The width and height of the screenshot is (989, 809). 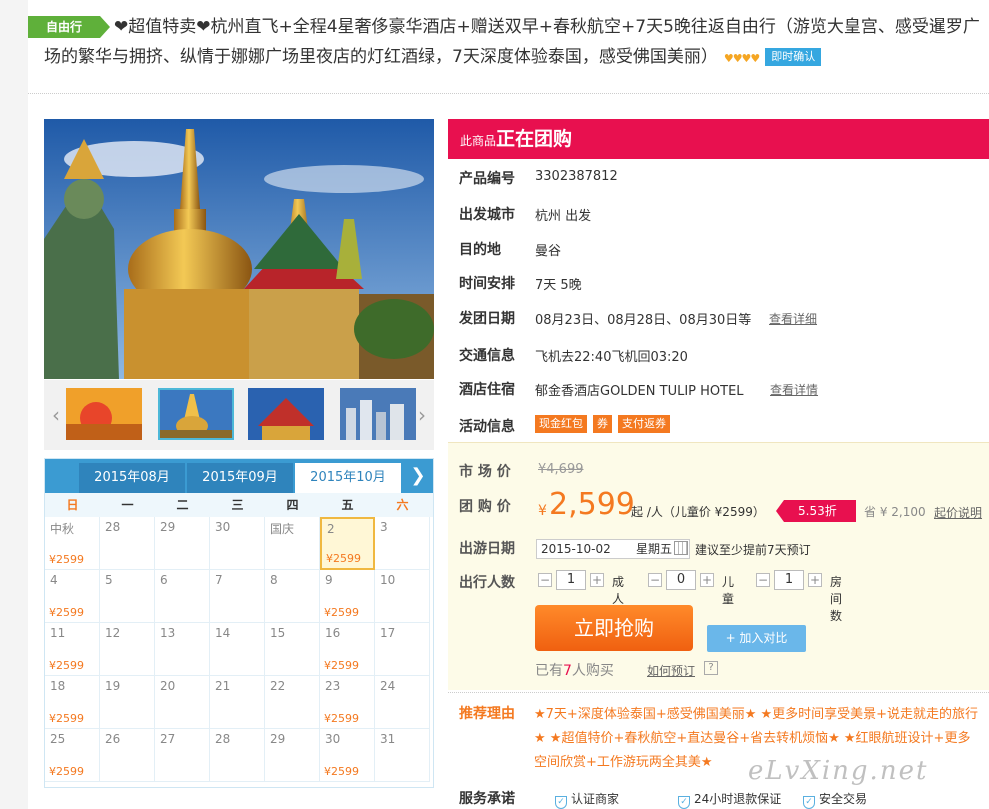 I want to click on calendar-day-cell: 9 ¥2599, so click(x=347, y=596).